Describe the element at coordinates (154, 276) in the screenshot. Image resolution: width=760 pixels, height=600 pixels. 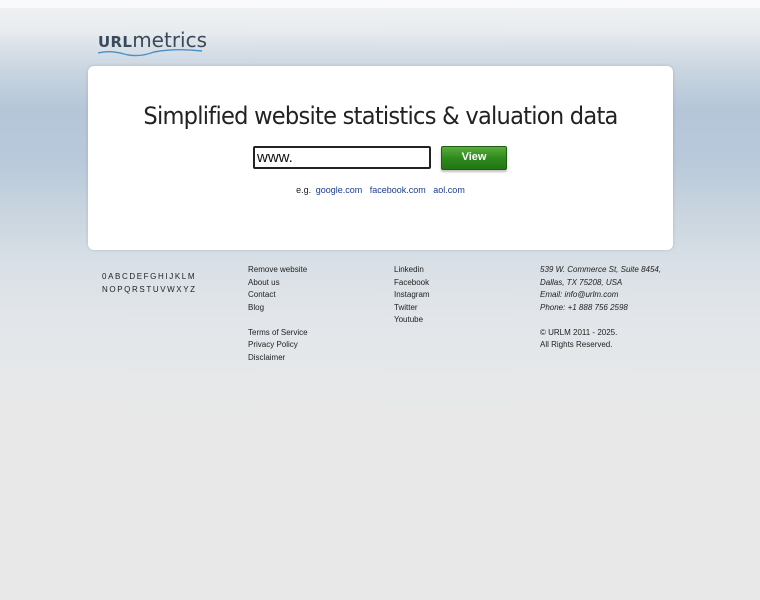
I see `alpha-link-g: G` at that location.